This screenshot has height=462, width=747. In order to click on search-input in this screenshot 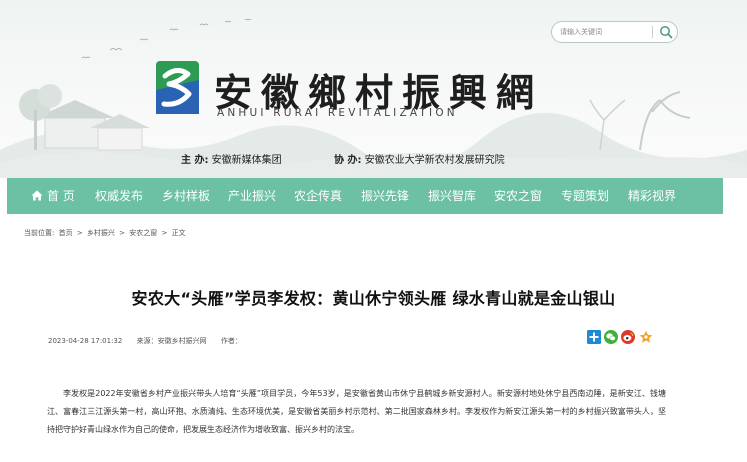, I will do `click(602, 32)`.